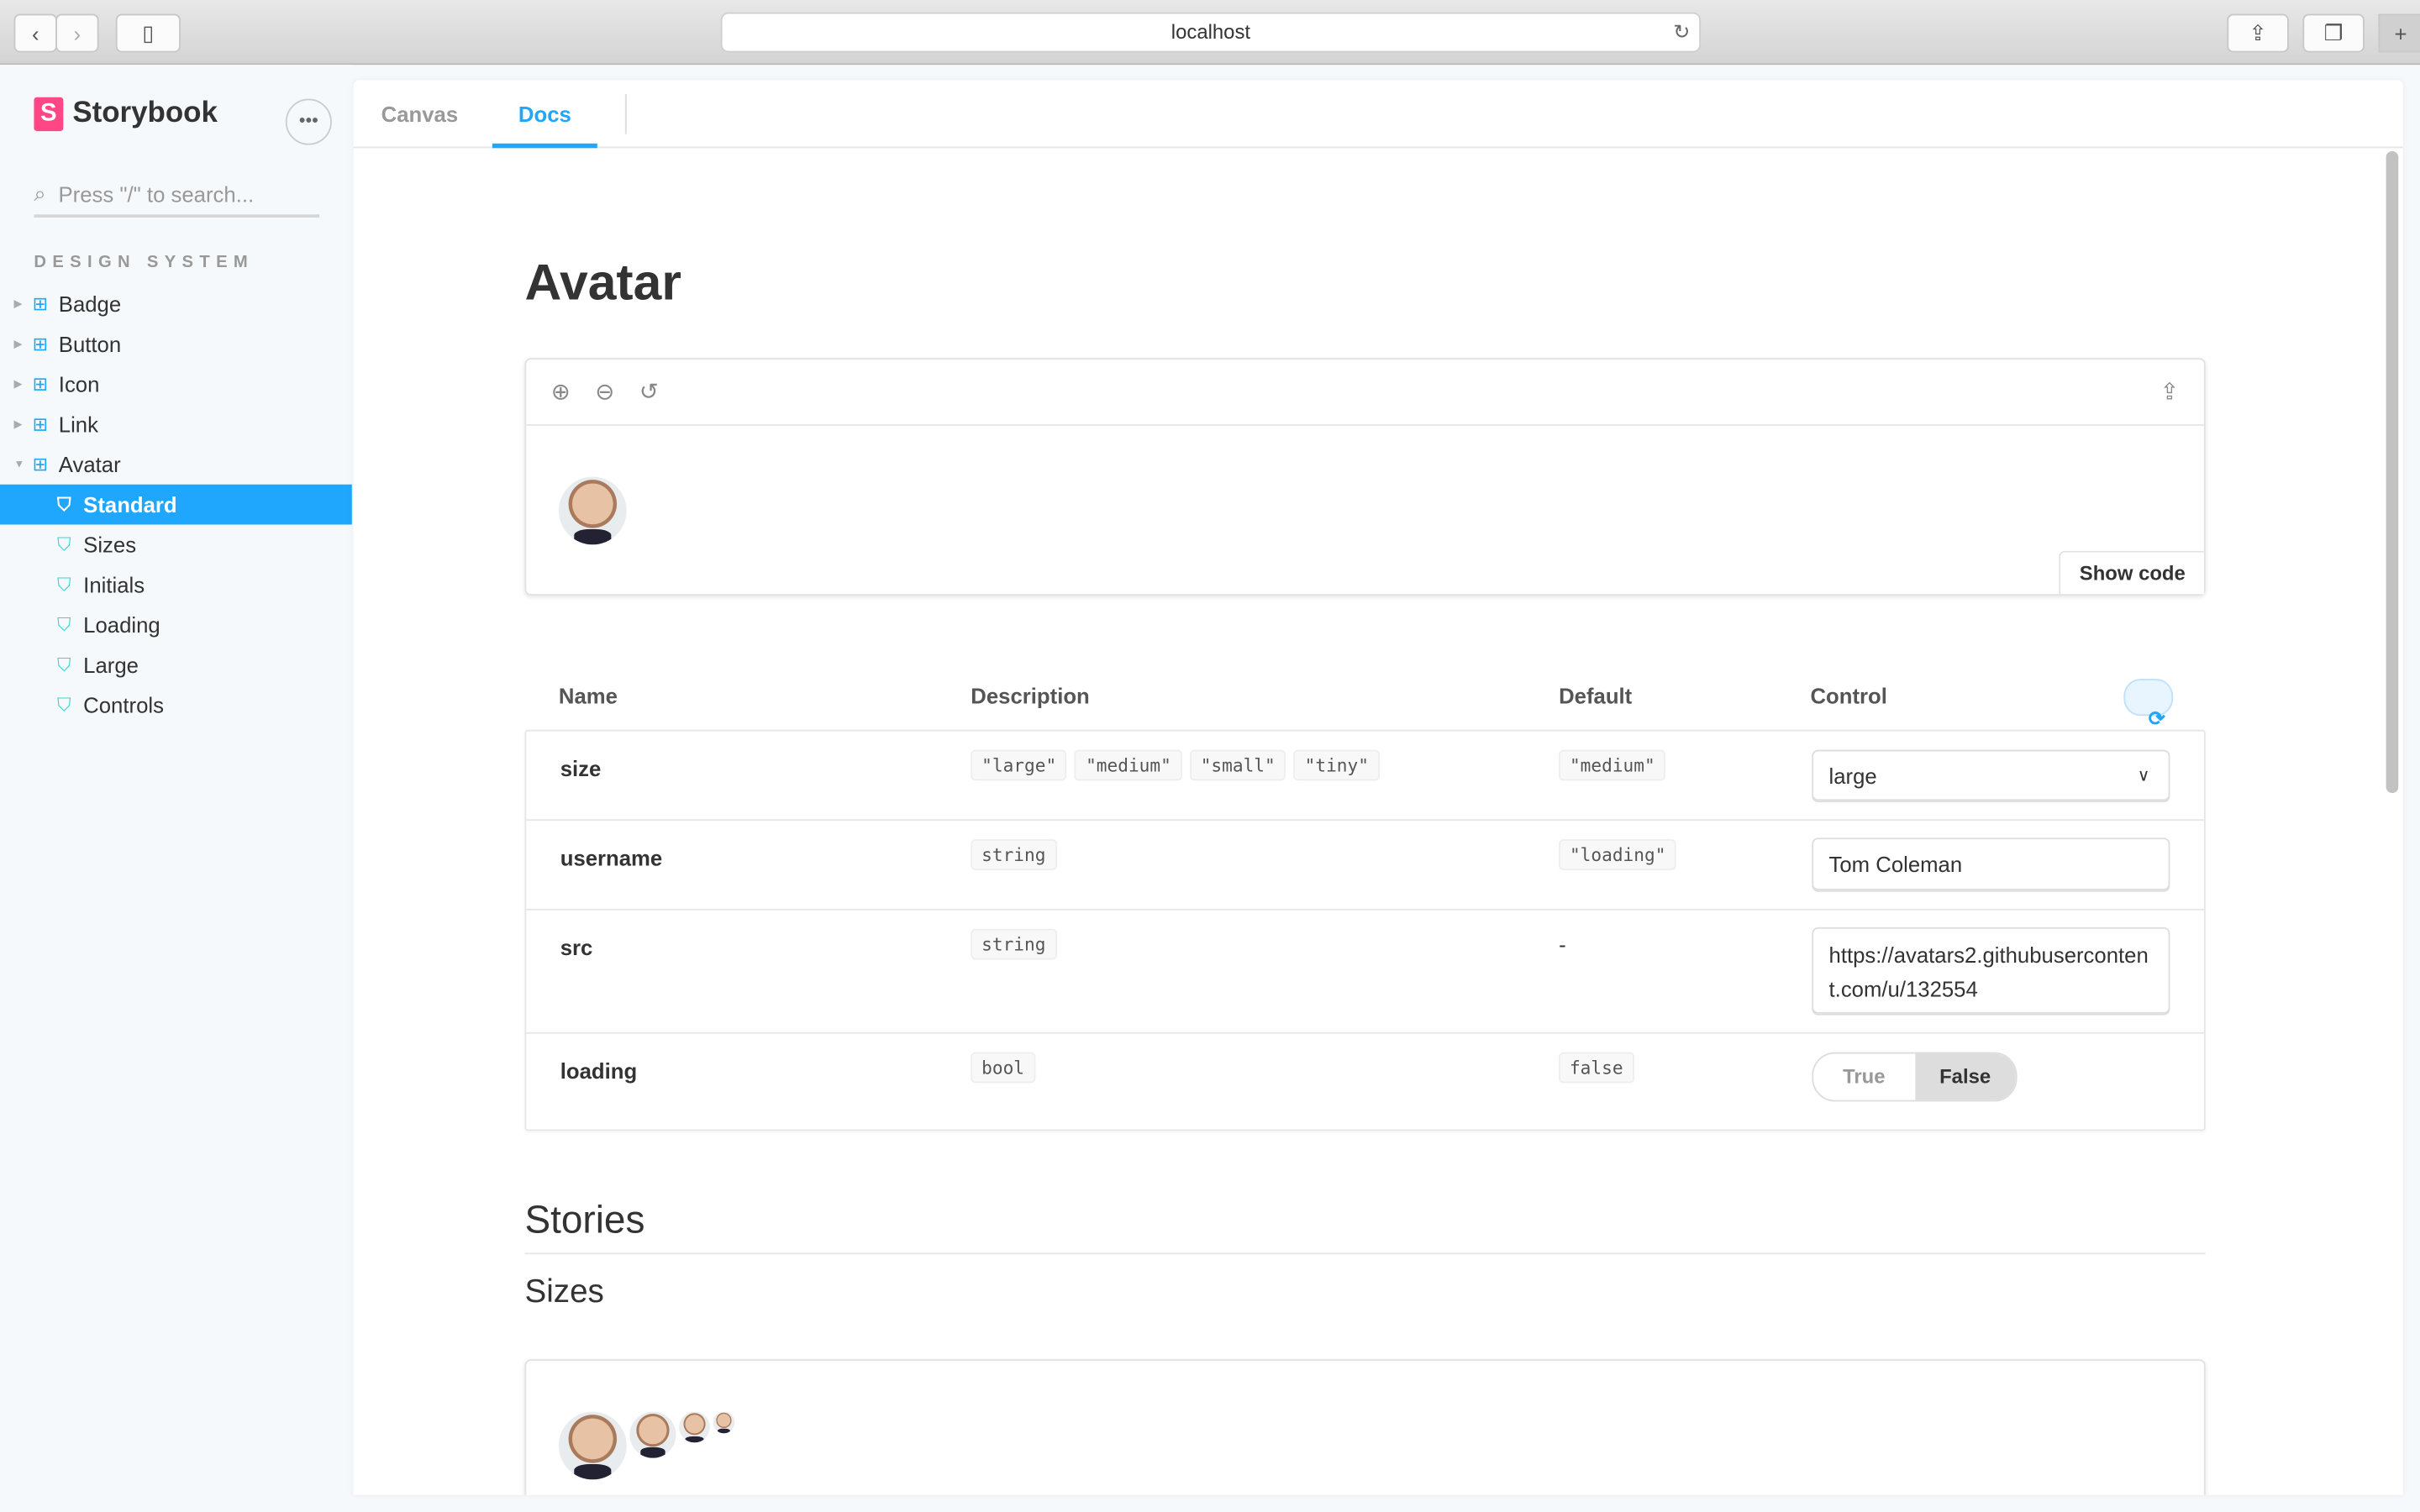 Image resolution: width=2420 pixels, height=1512 pixels. What do you see at coordinates (1179, 765) in the screenshot?
I see `prop-description: "large" "medium" "small" "tiny"` at bounding box center [1179, 765].